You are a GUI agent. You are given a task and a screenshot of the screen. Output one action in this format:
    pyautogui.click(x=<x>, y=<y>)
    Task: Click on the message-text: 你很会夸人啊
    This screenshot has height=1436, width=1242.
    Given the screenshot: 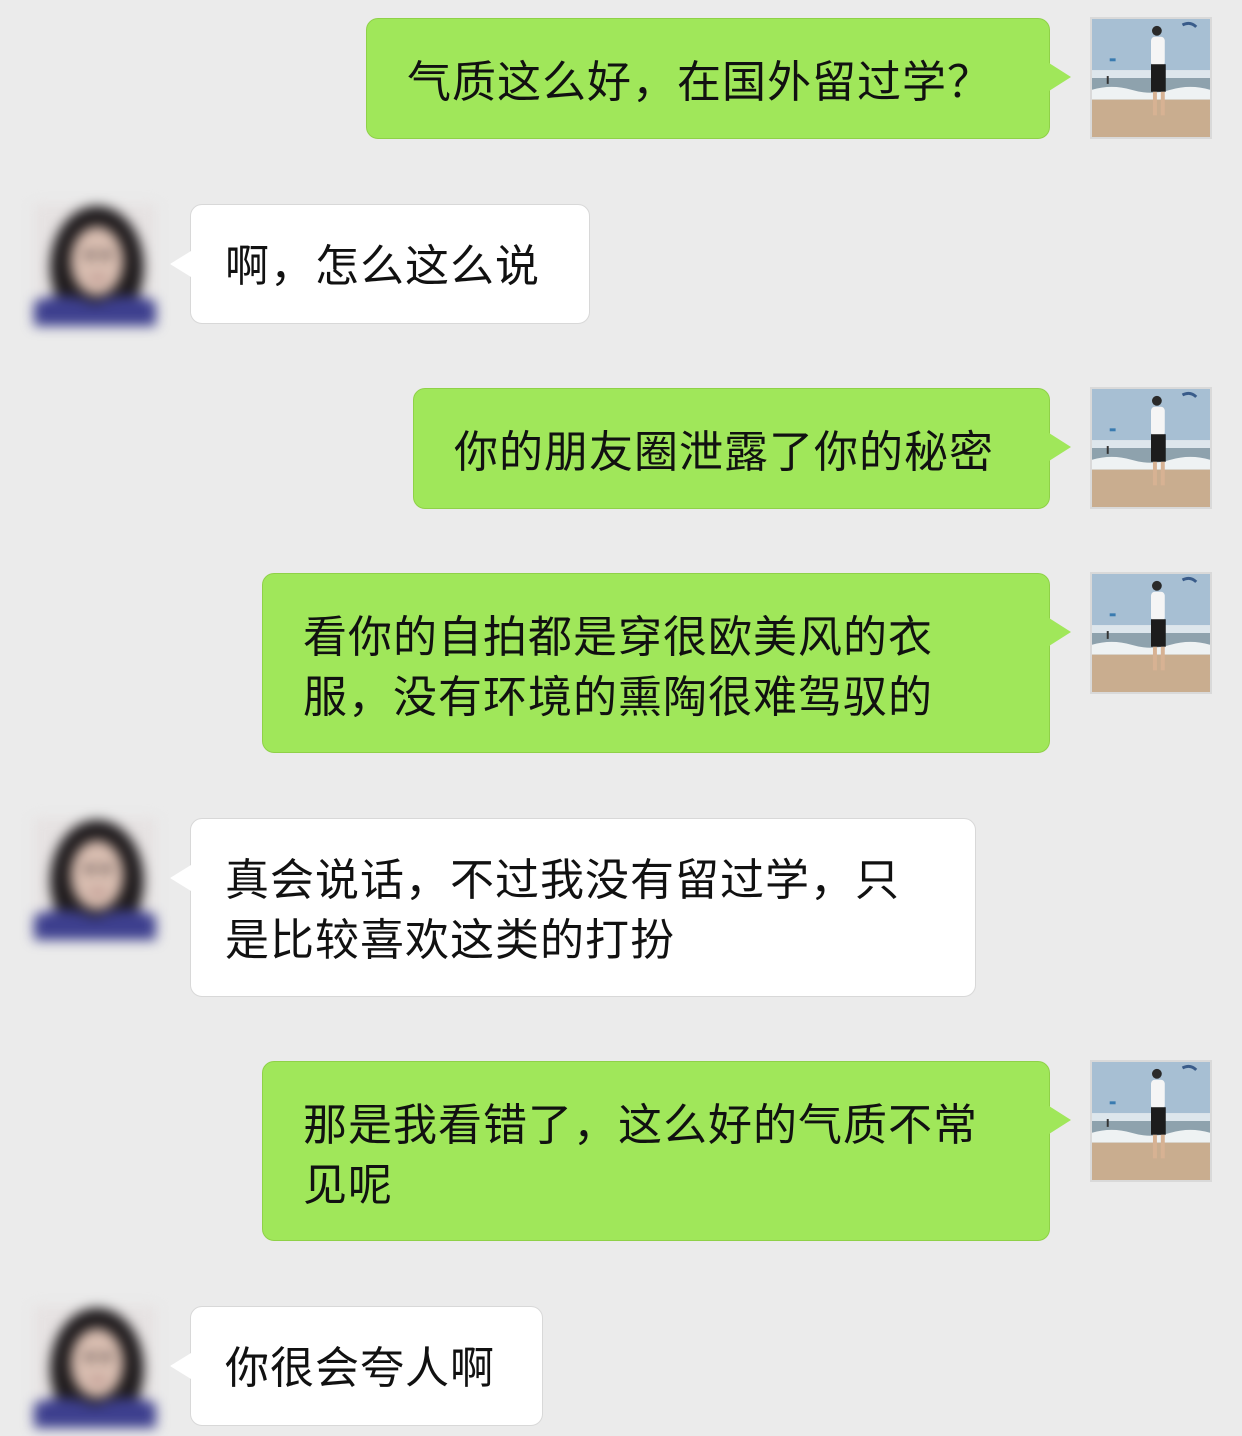 What is the action you would take?
    pyautogui.click(x=360, y=1368)
    